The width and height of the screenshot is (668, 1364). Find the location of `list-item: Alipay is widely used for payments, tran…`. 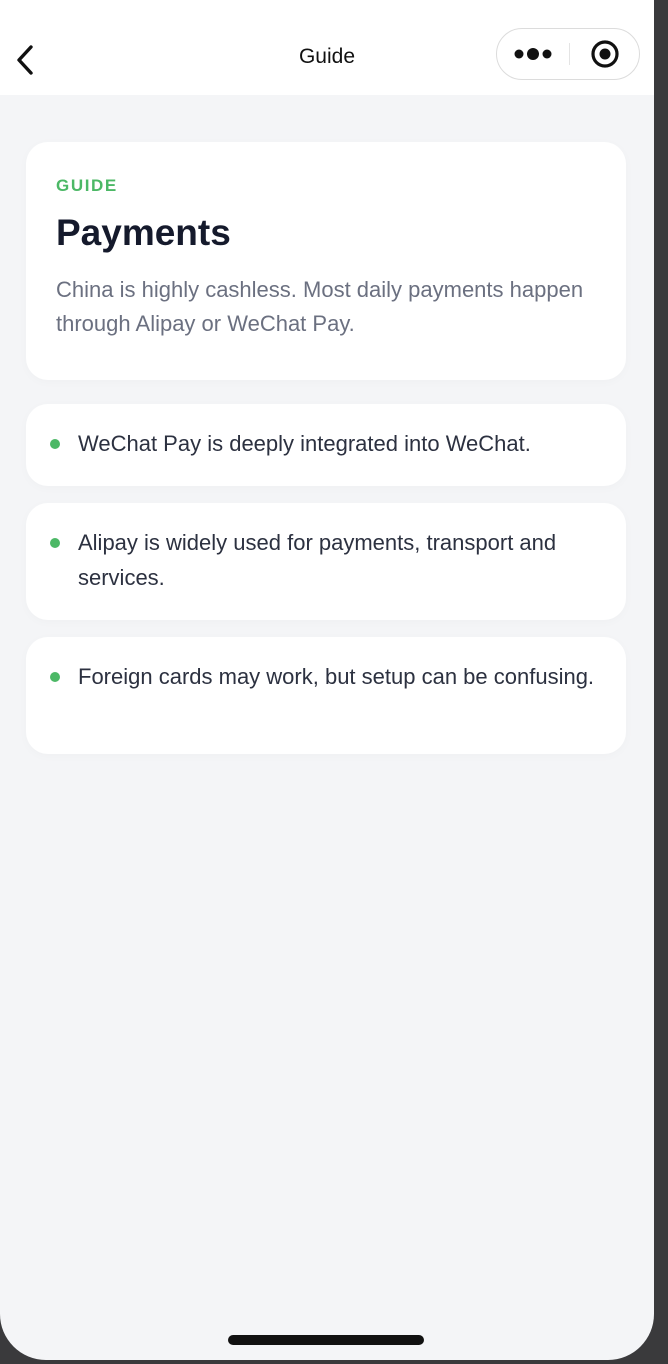

list-item: Alipay is widely used for payments, tran… is located at coordinates (326, 561).